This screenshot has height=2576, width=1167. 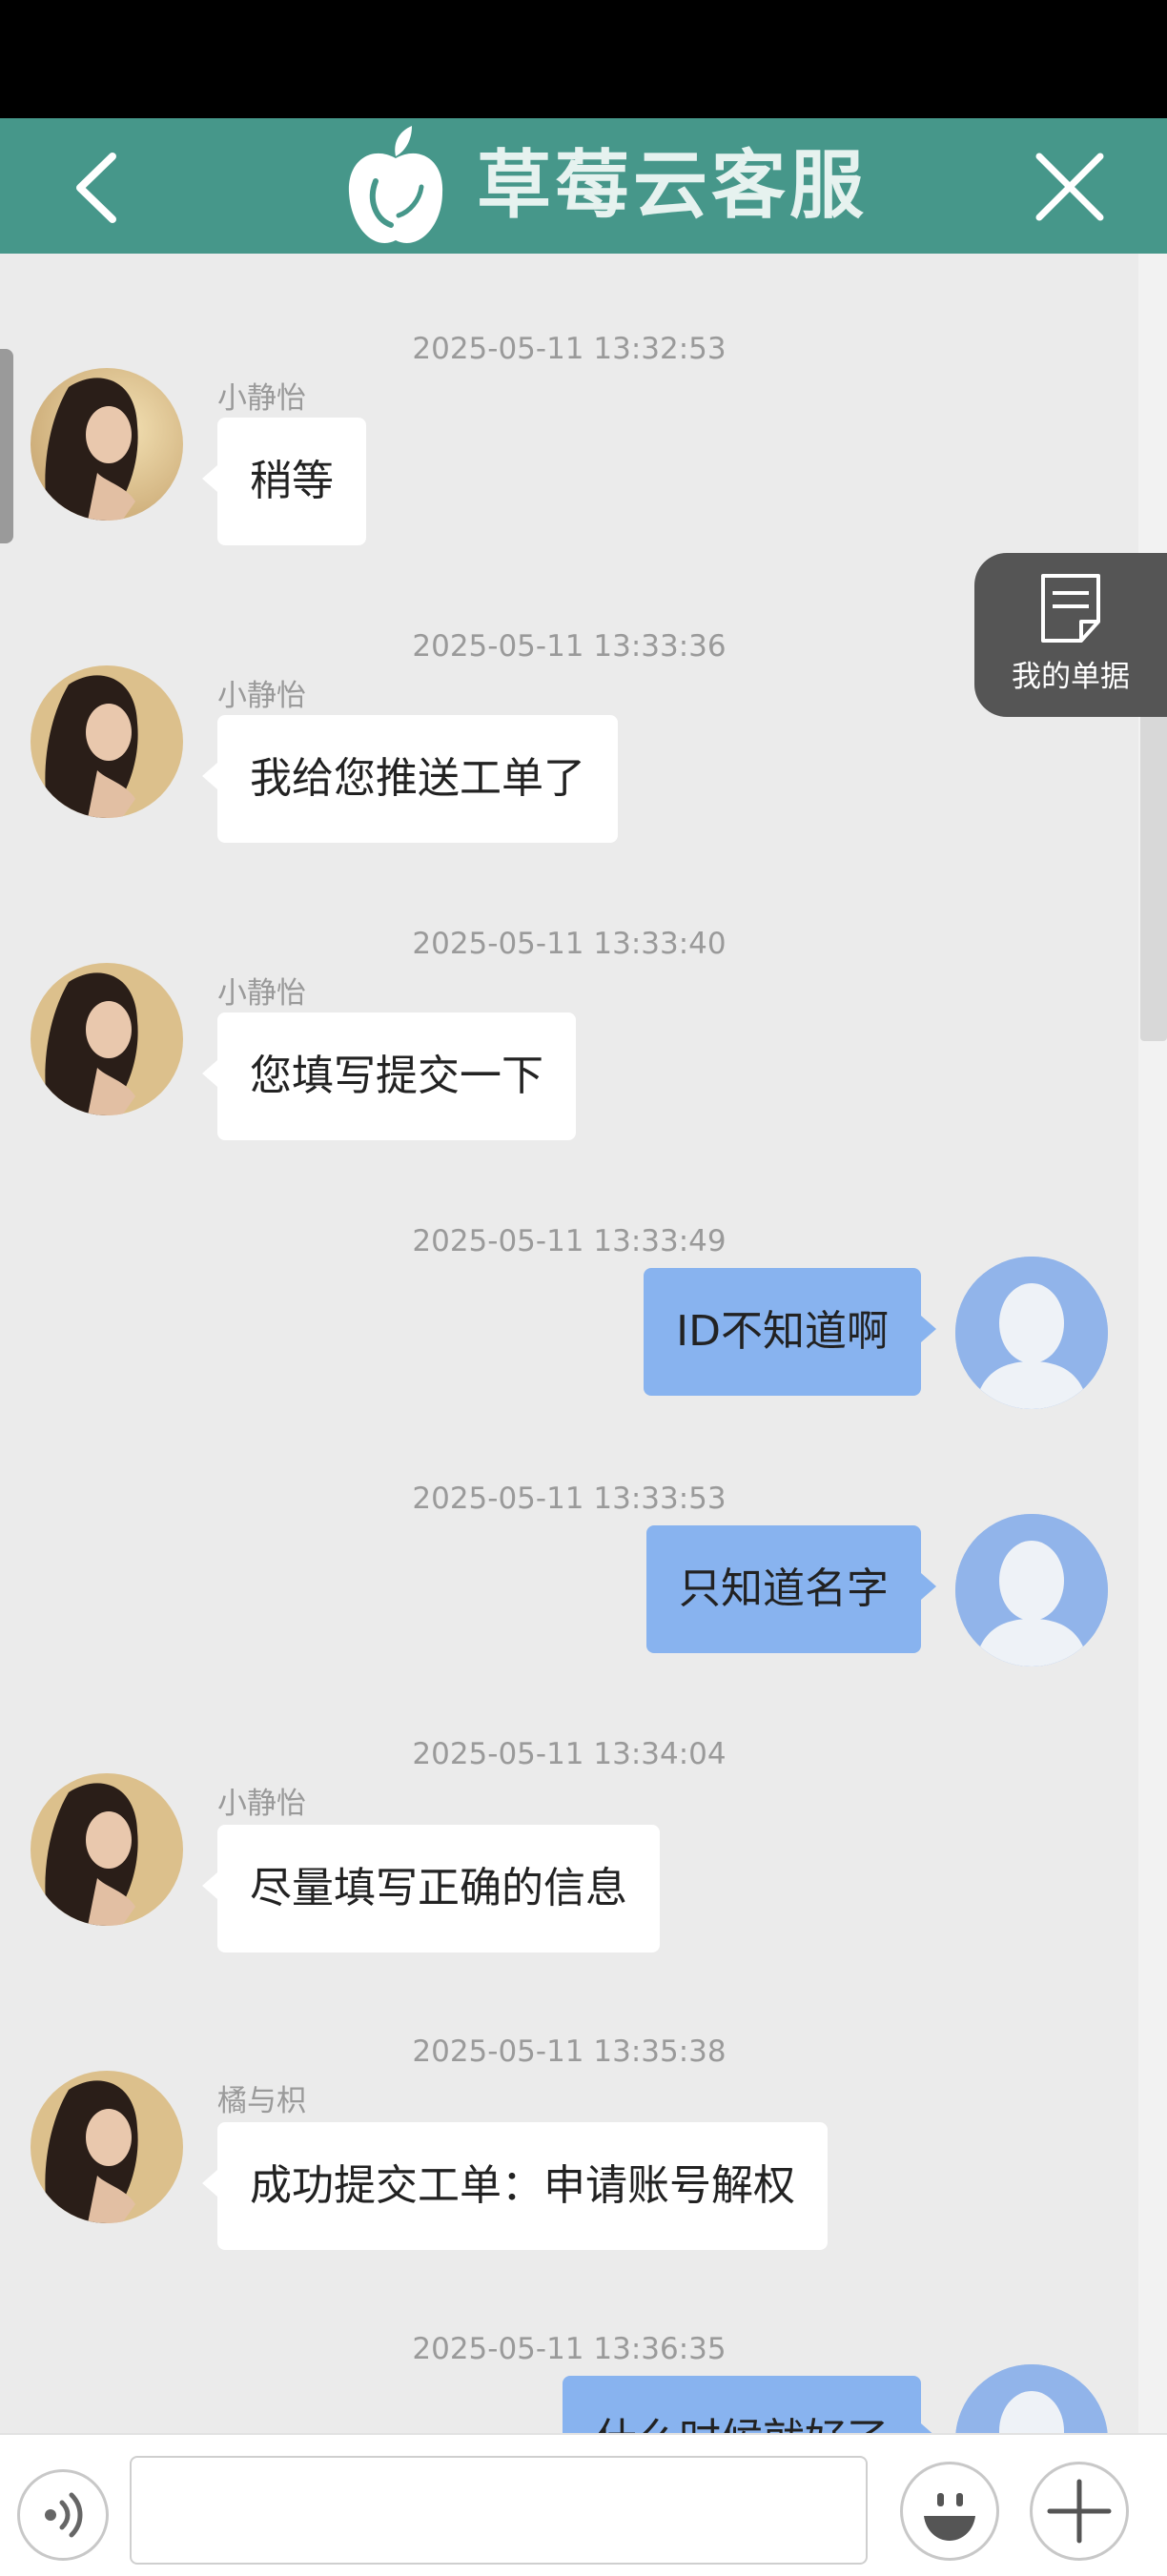 I want to click on message-bubble-agent: 我给您推送工单了, so click(x=410, y=779).